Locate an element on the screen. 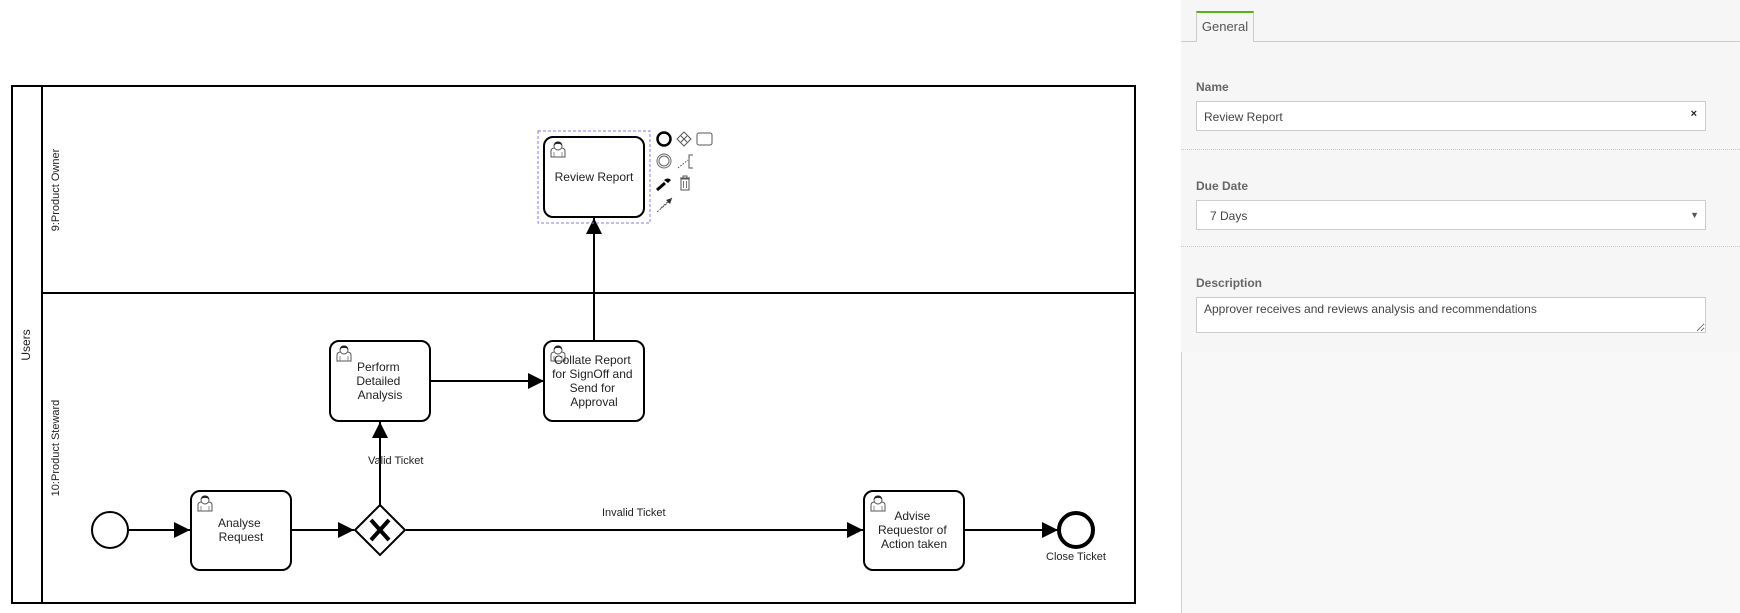  append-gateway-icon is located at coordinates (684, 139).